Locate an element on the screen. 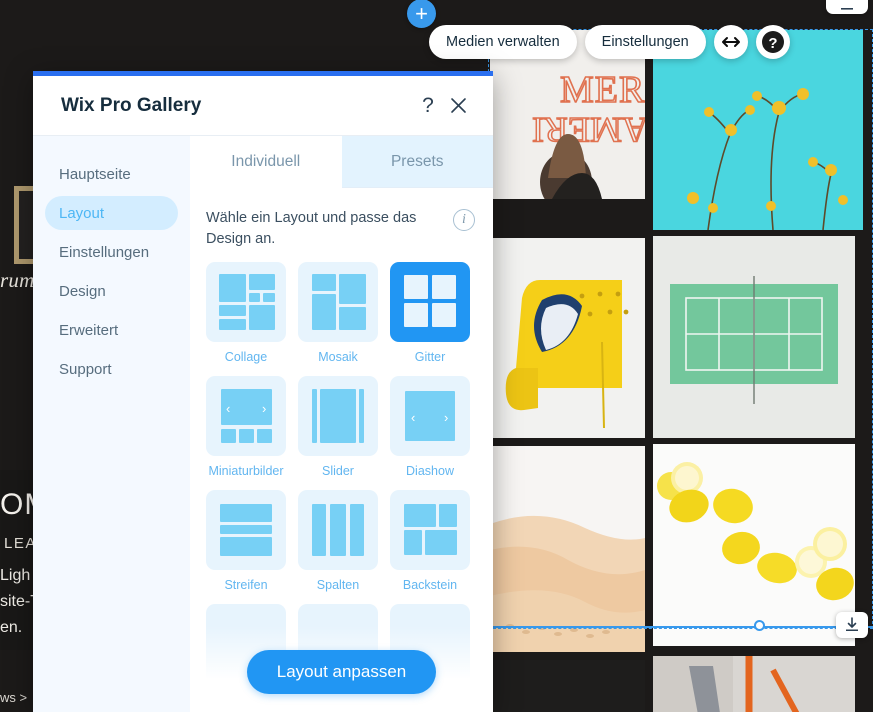 Image resolution: width=873 pixels, height=712 pixels. yellow-flowers-teal-sky-photo is located at coordinates (758, 130).